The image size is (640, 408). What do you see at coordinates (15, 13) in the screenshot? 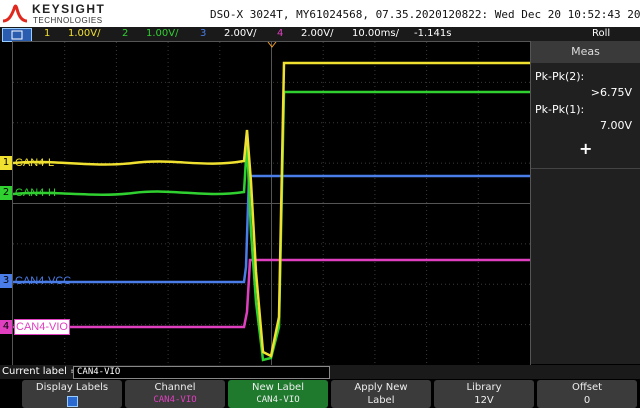
I see `keysight-wave-icon` at bounding box center [15, 13].